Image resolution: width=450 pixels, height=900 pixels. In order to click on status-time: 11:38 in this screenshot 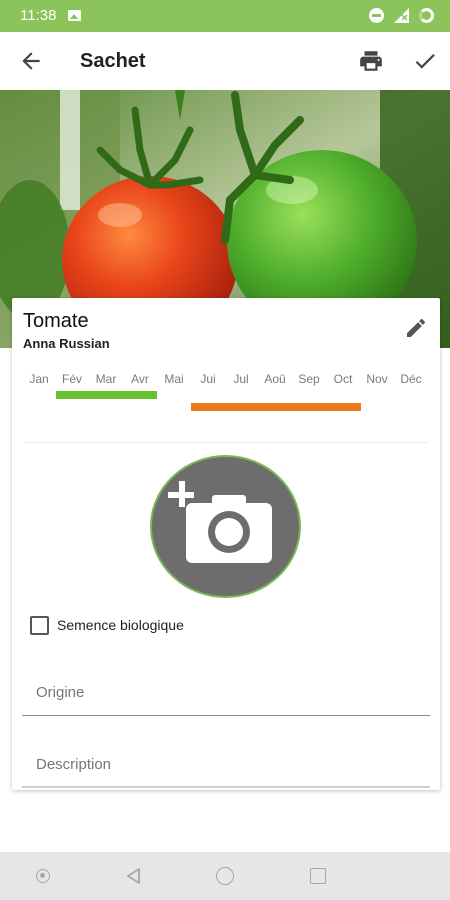, I will do `click(38, 15)`.